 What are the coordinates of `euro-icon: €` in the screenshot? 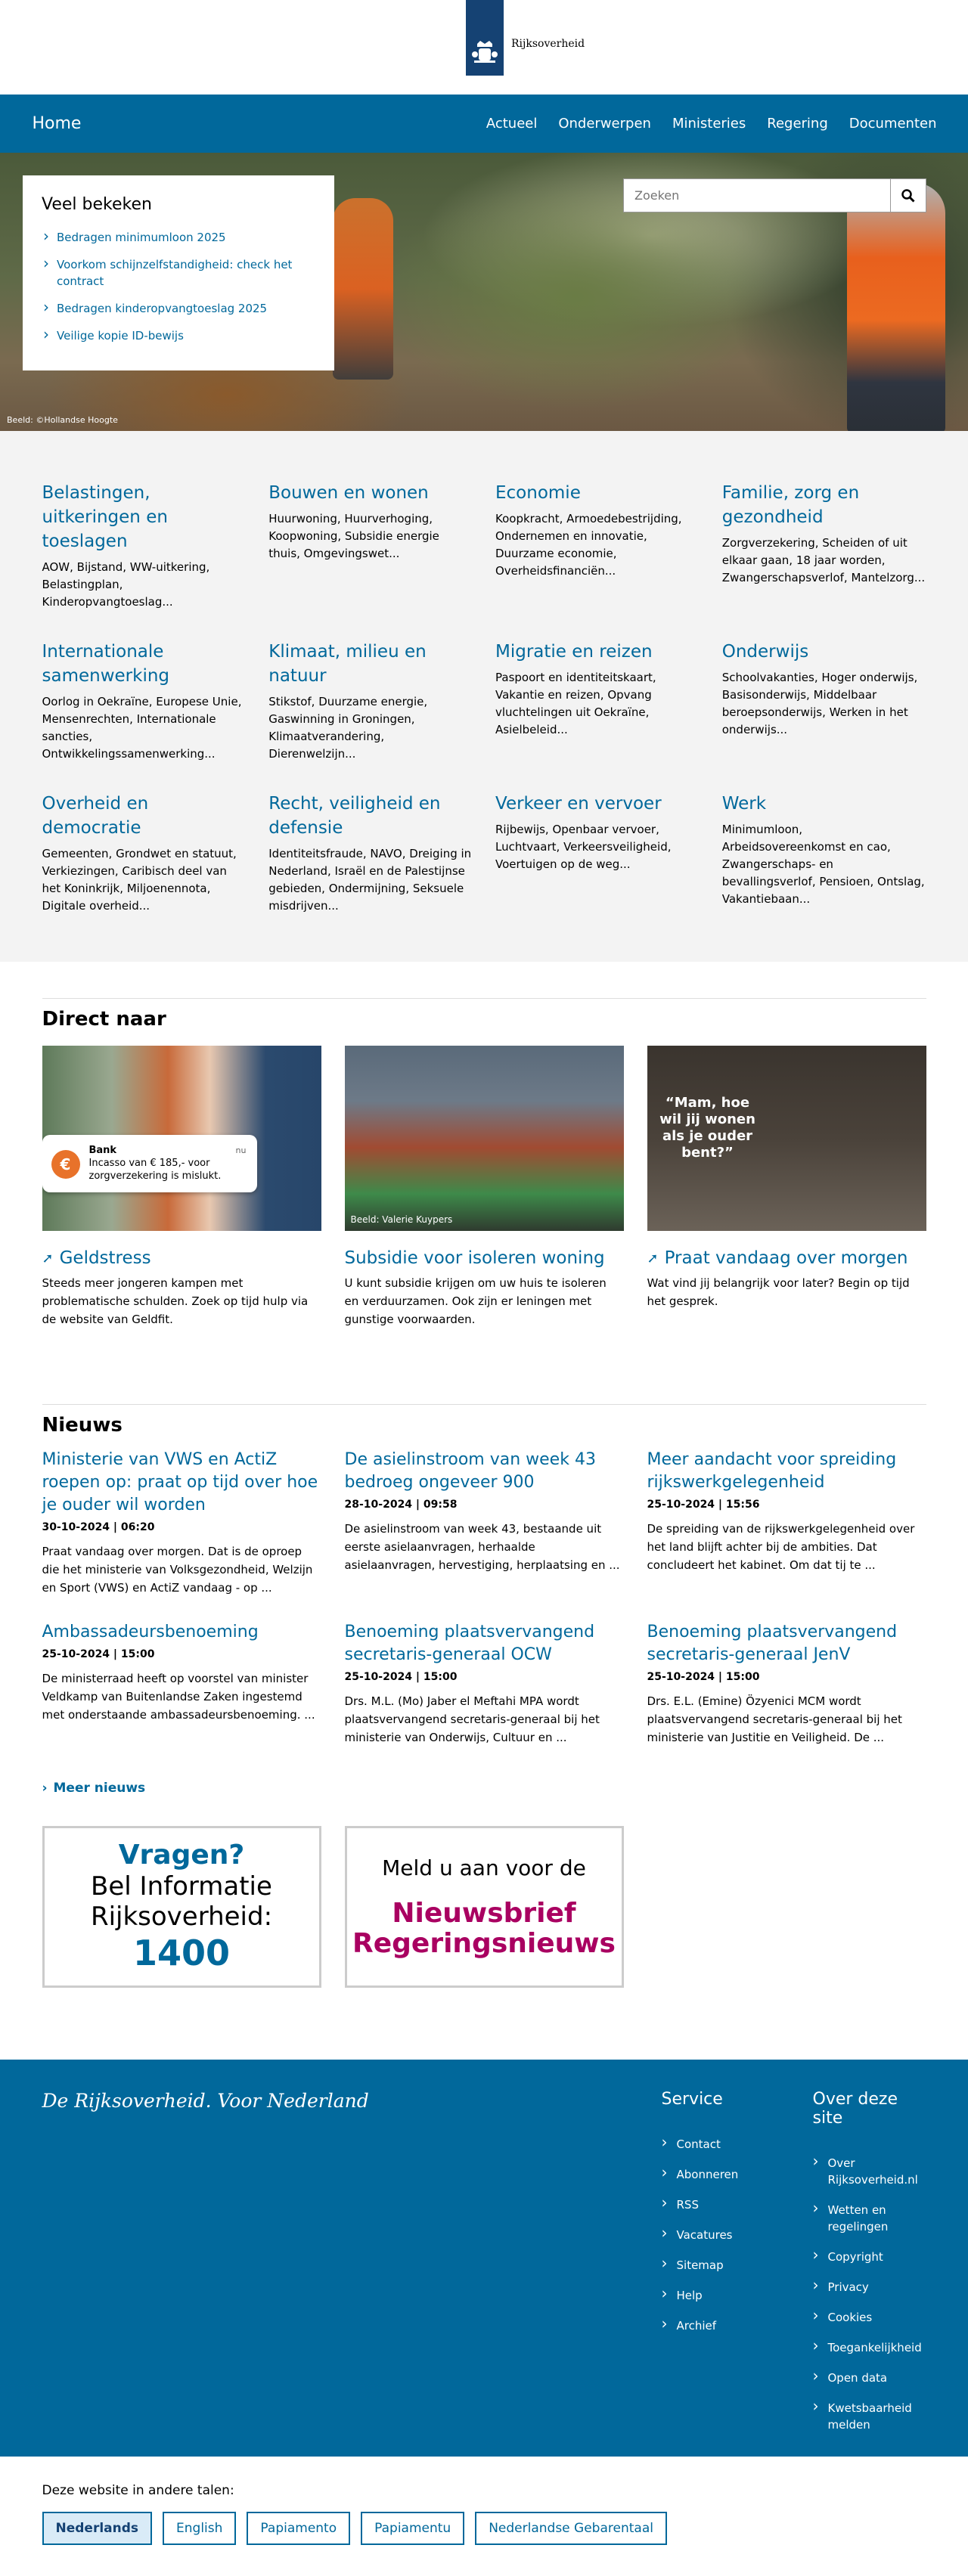 It's located at (65, 1164).